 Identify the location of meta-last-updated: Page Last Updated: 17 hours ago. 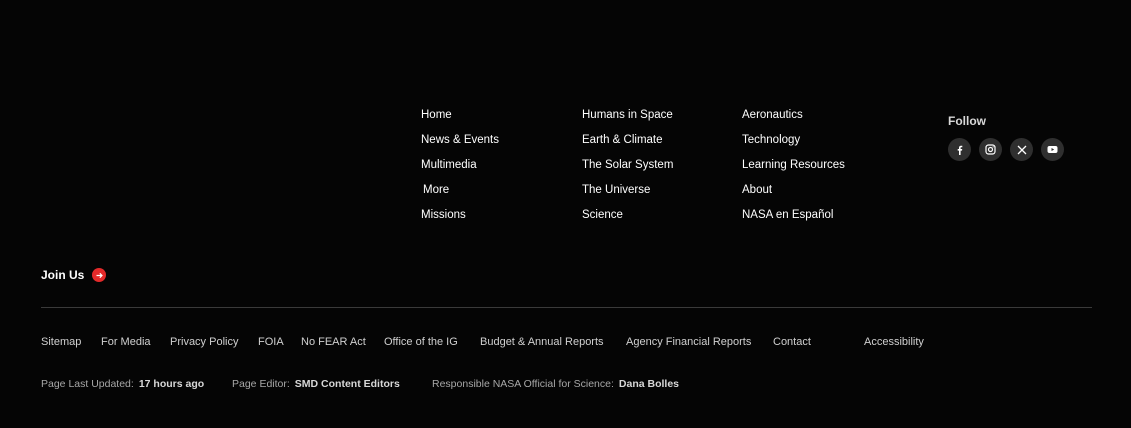
(122, 384).